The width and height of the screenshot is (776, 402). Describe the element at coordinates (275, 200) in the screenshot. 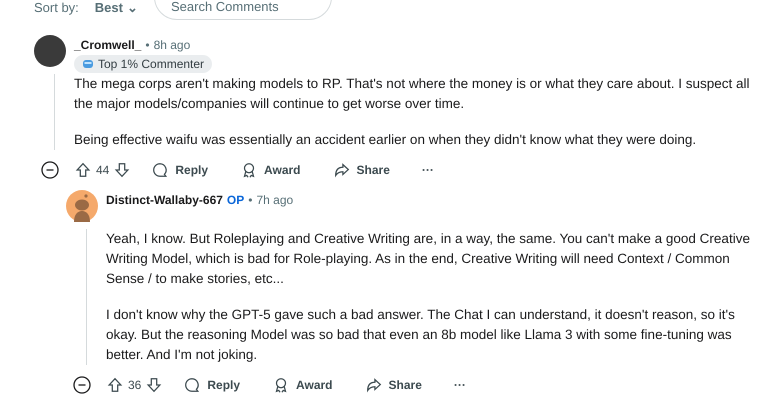

I see `timestamp: 7h ago` at that location.